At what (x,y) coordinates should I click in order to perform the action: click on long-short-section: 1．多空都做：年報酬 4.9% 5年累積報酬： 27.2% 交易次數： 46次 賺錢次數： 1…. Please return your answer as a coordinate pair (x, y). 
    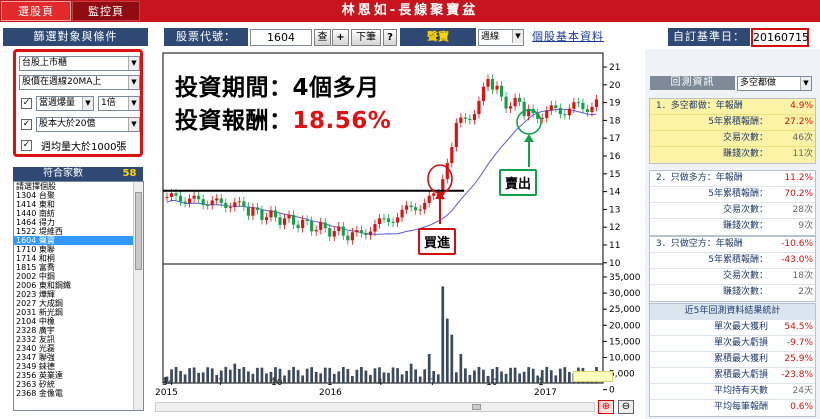
    Looking at the image, I should click on (732, 131).